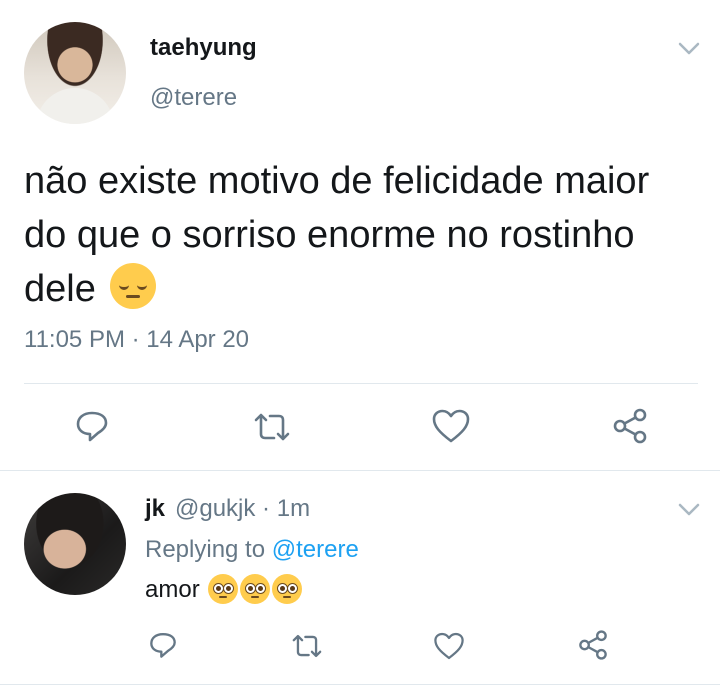 This screenshot has width=720, height=695. What do you see at coordinates (208, 549) in the screenshot?
I see `replying-prefix: Replying to` at bounding box center [208, 549].